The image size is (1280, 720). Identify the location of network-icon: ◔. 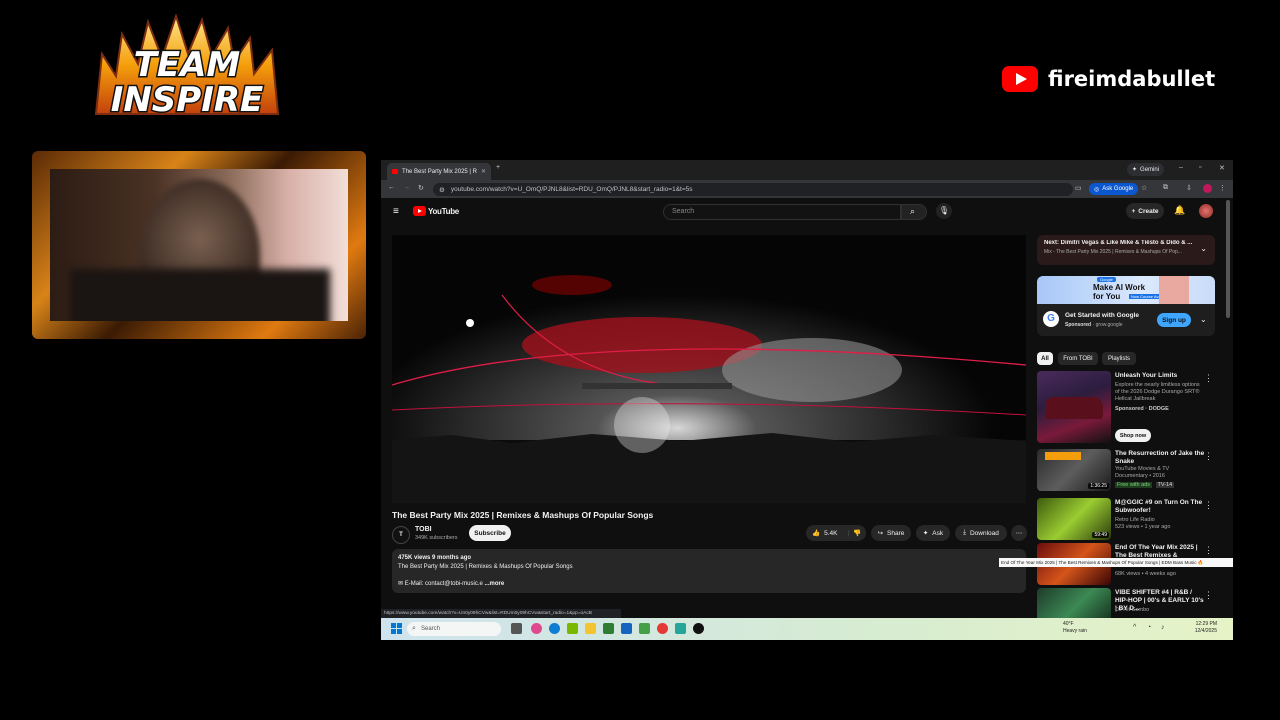
(1149, 627).